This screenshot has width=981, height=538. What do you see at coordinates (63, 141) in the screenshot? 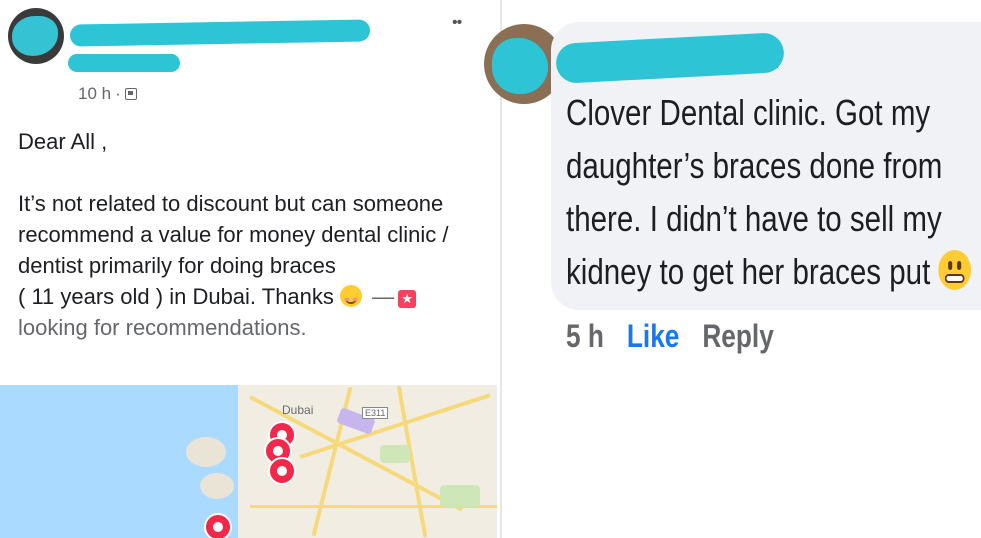
I see `post-greeting: Dear All ,` at bounding box center [63, 141].